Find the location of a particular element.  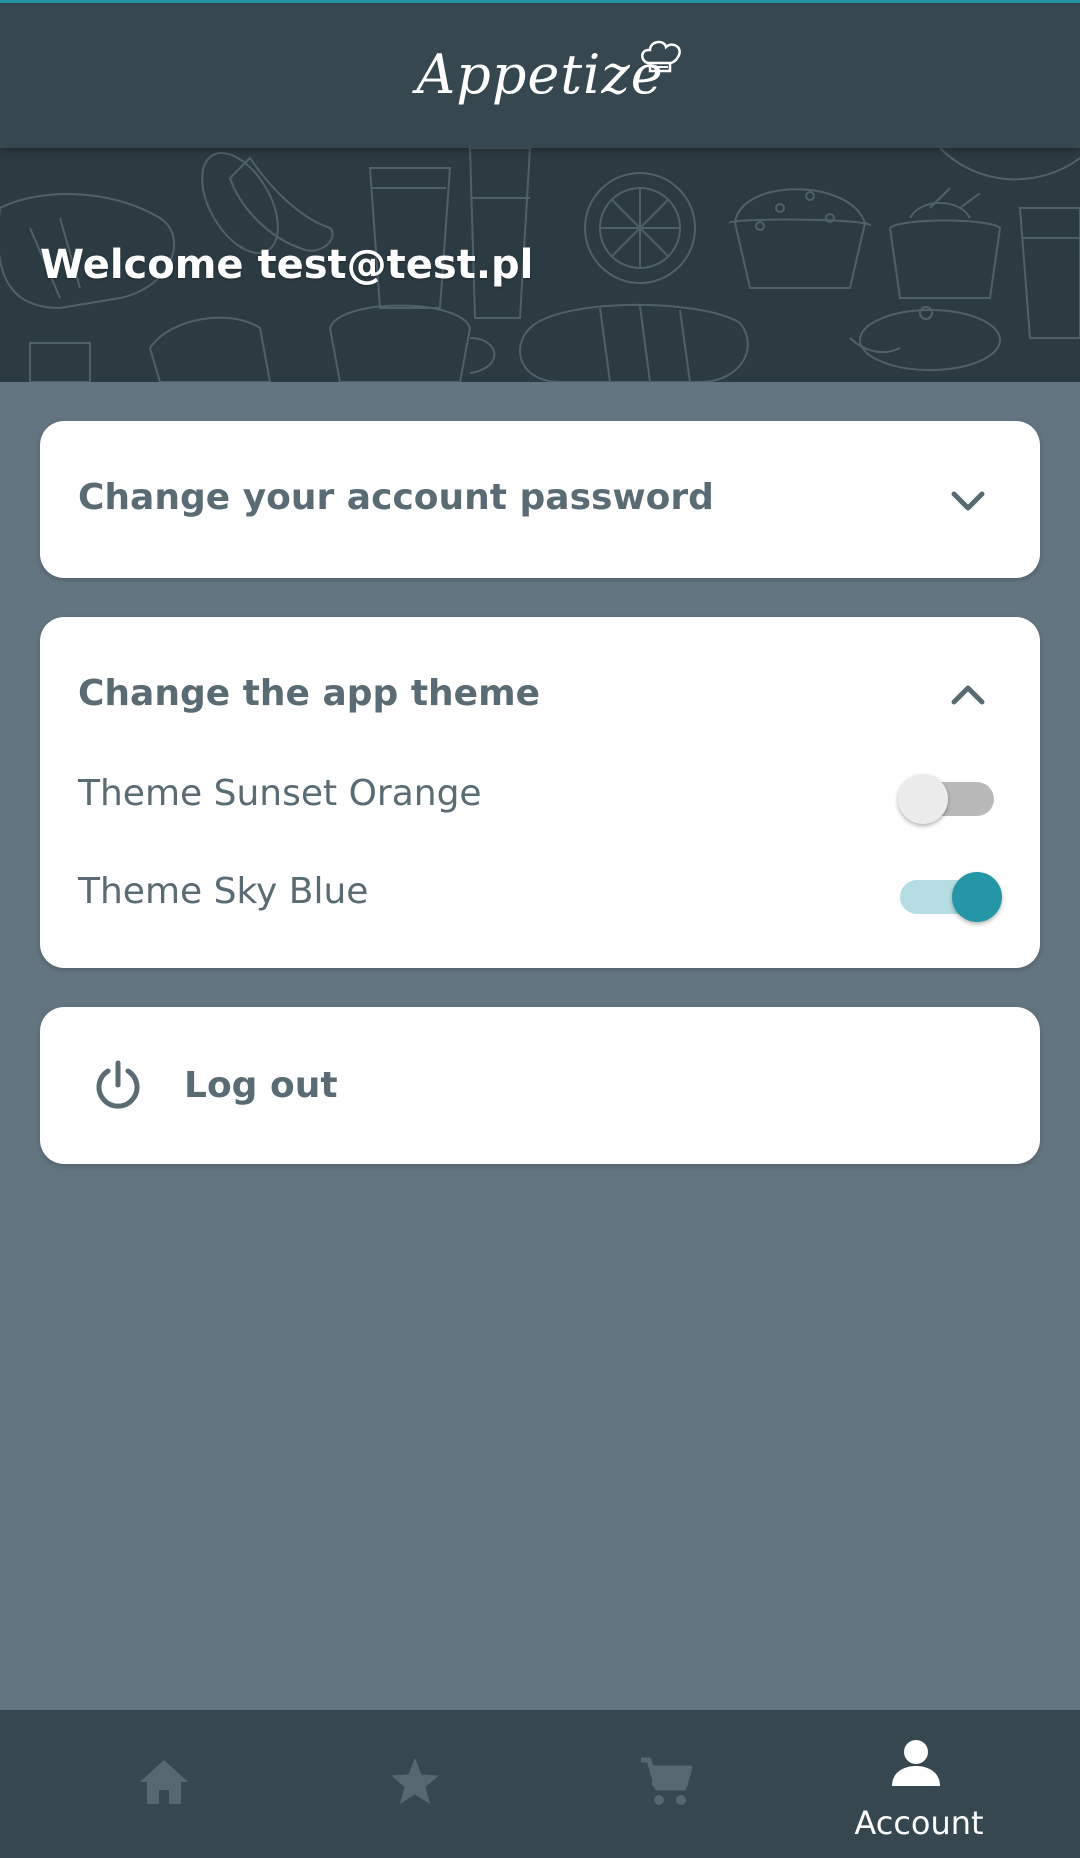

change-password-panel: Change your account password is located at coordinates (540, 499).